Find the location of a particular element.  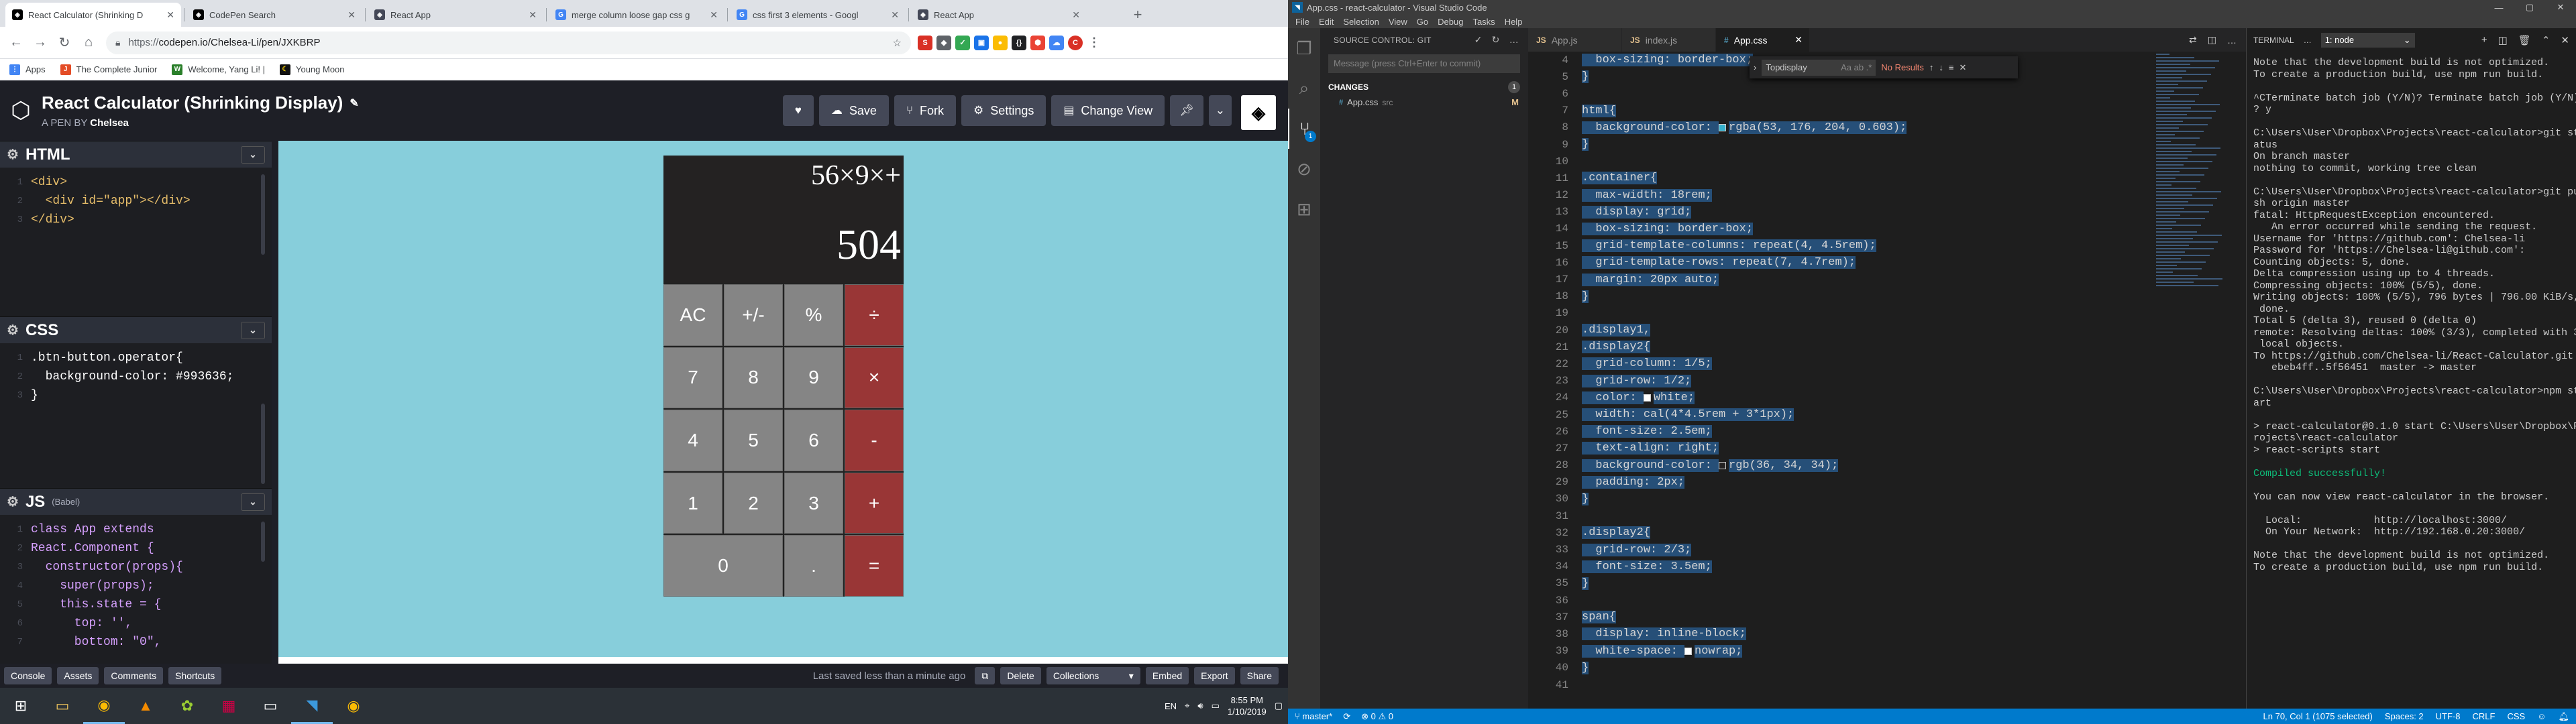

extension-icon: ▣ is located at coordinates (981, 42).